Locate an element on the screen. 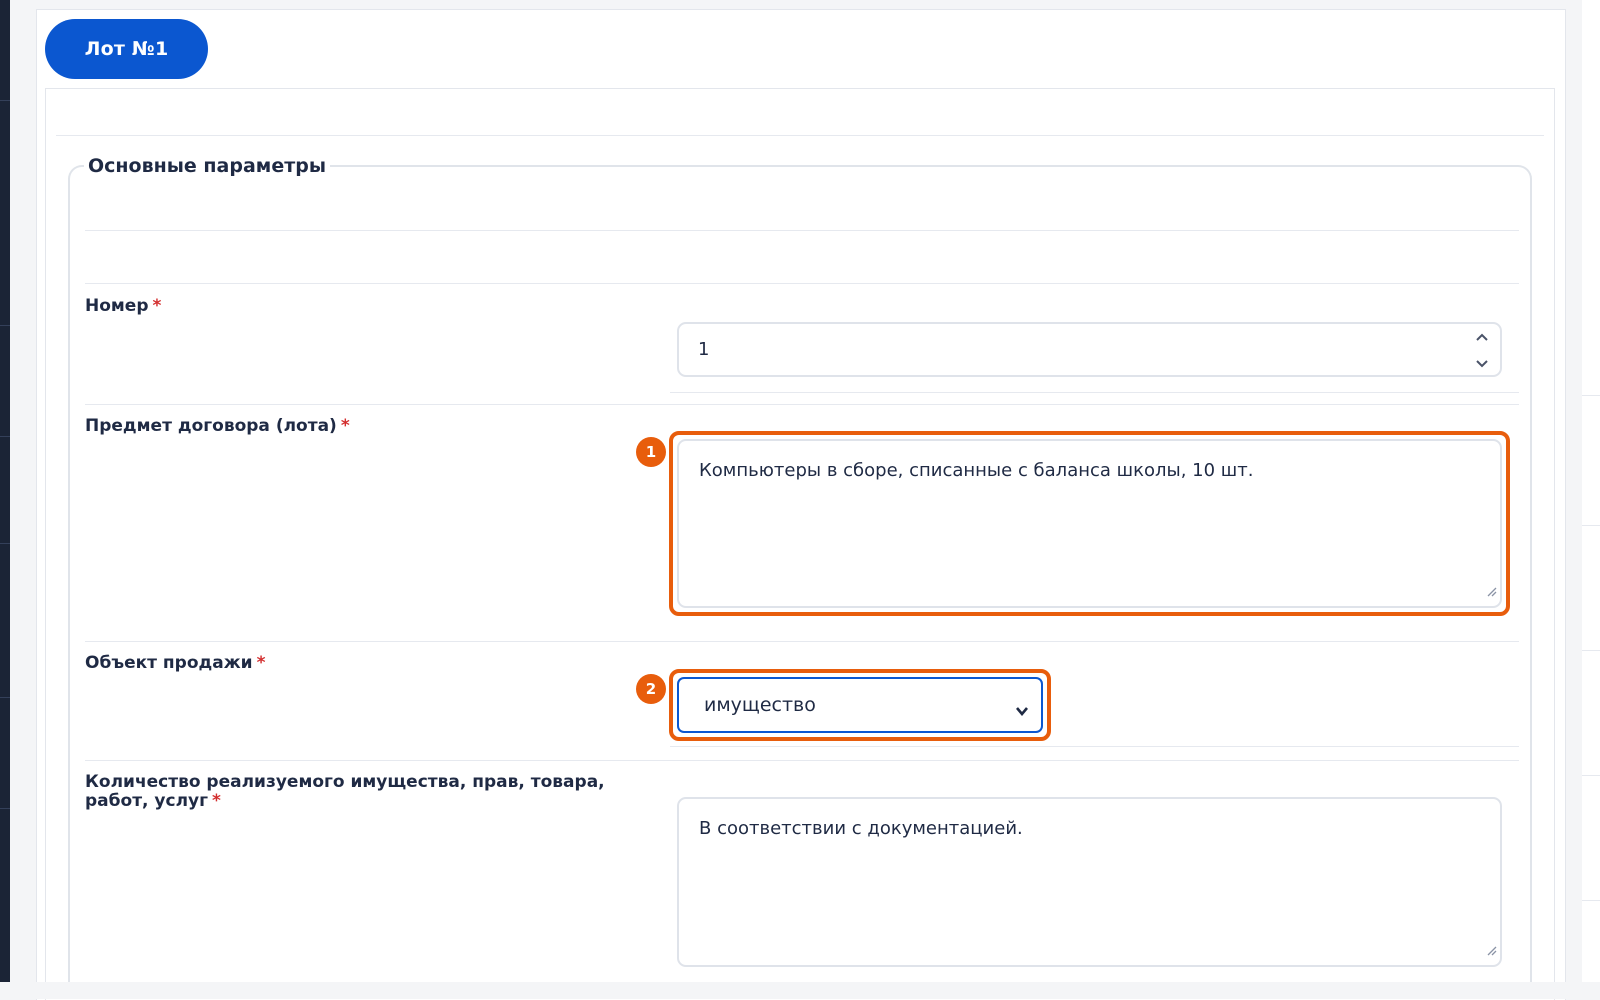  sale-object-label: Объект продажи * is located at coordinates (175, 663).